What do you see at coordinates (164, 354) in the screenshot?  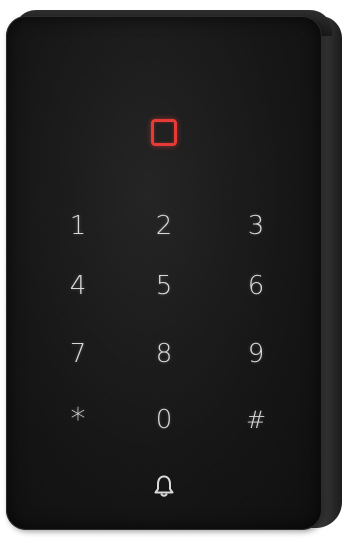 I see `key-8: 8` at bounding box center [164, 354].